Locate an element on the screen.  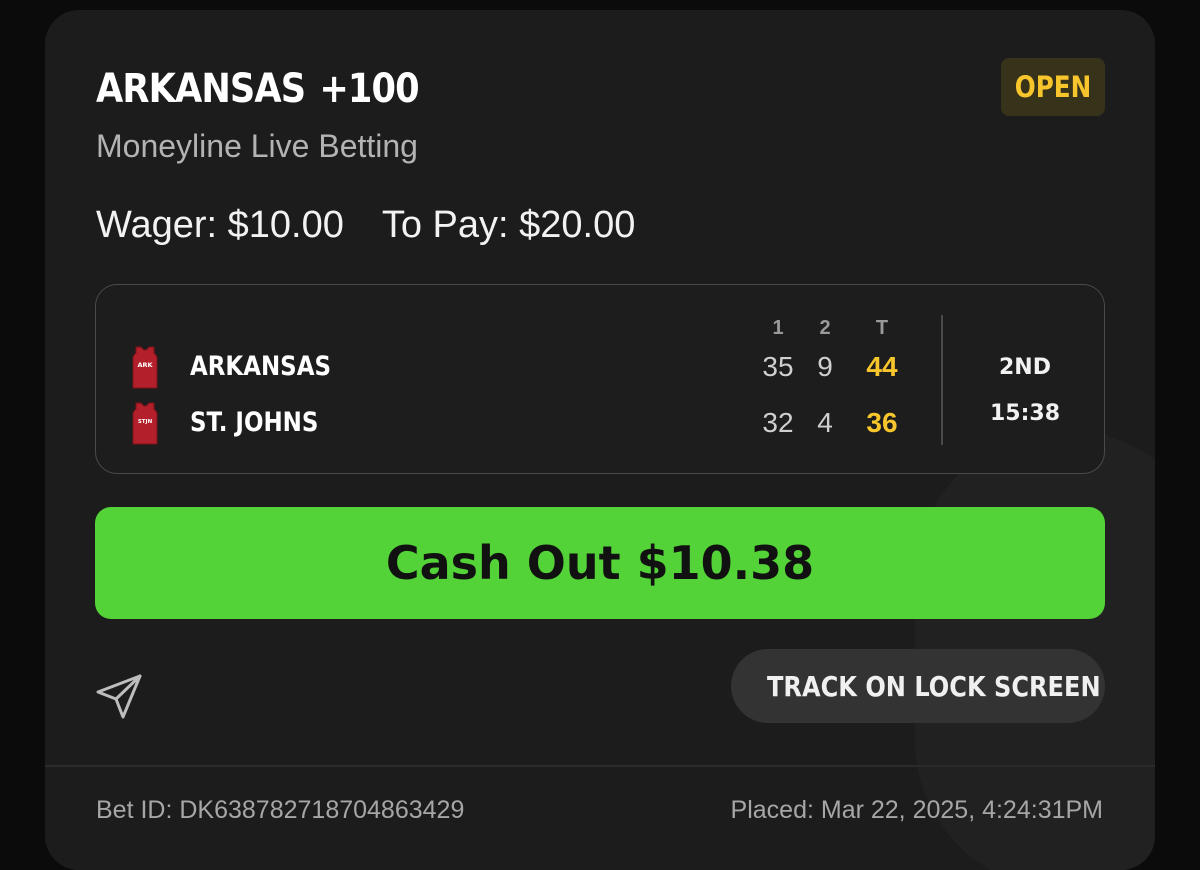
column-header-period-2: 2 is located at coordinates (825, 328).